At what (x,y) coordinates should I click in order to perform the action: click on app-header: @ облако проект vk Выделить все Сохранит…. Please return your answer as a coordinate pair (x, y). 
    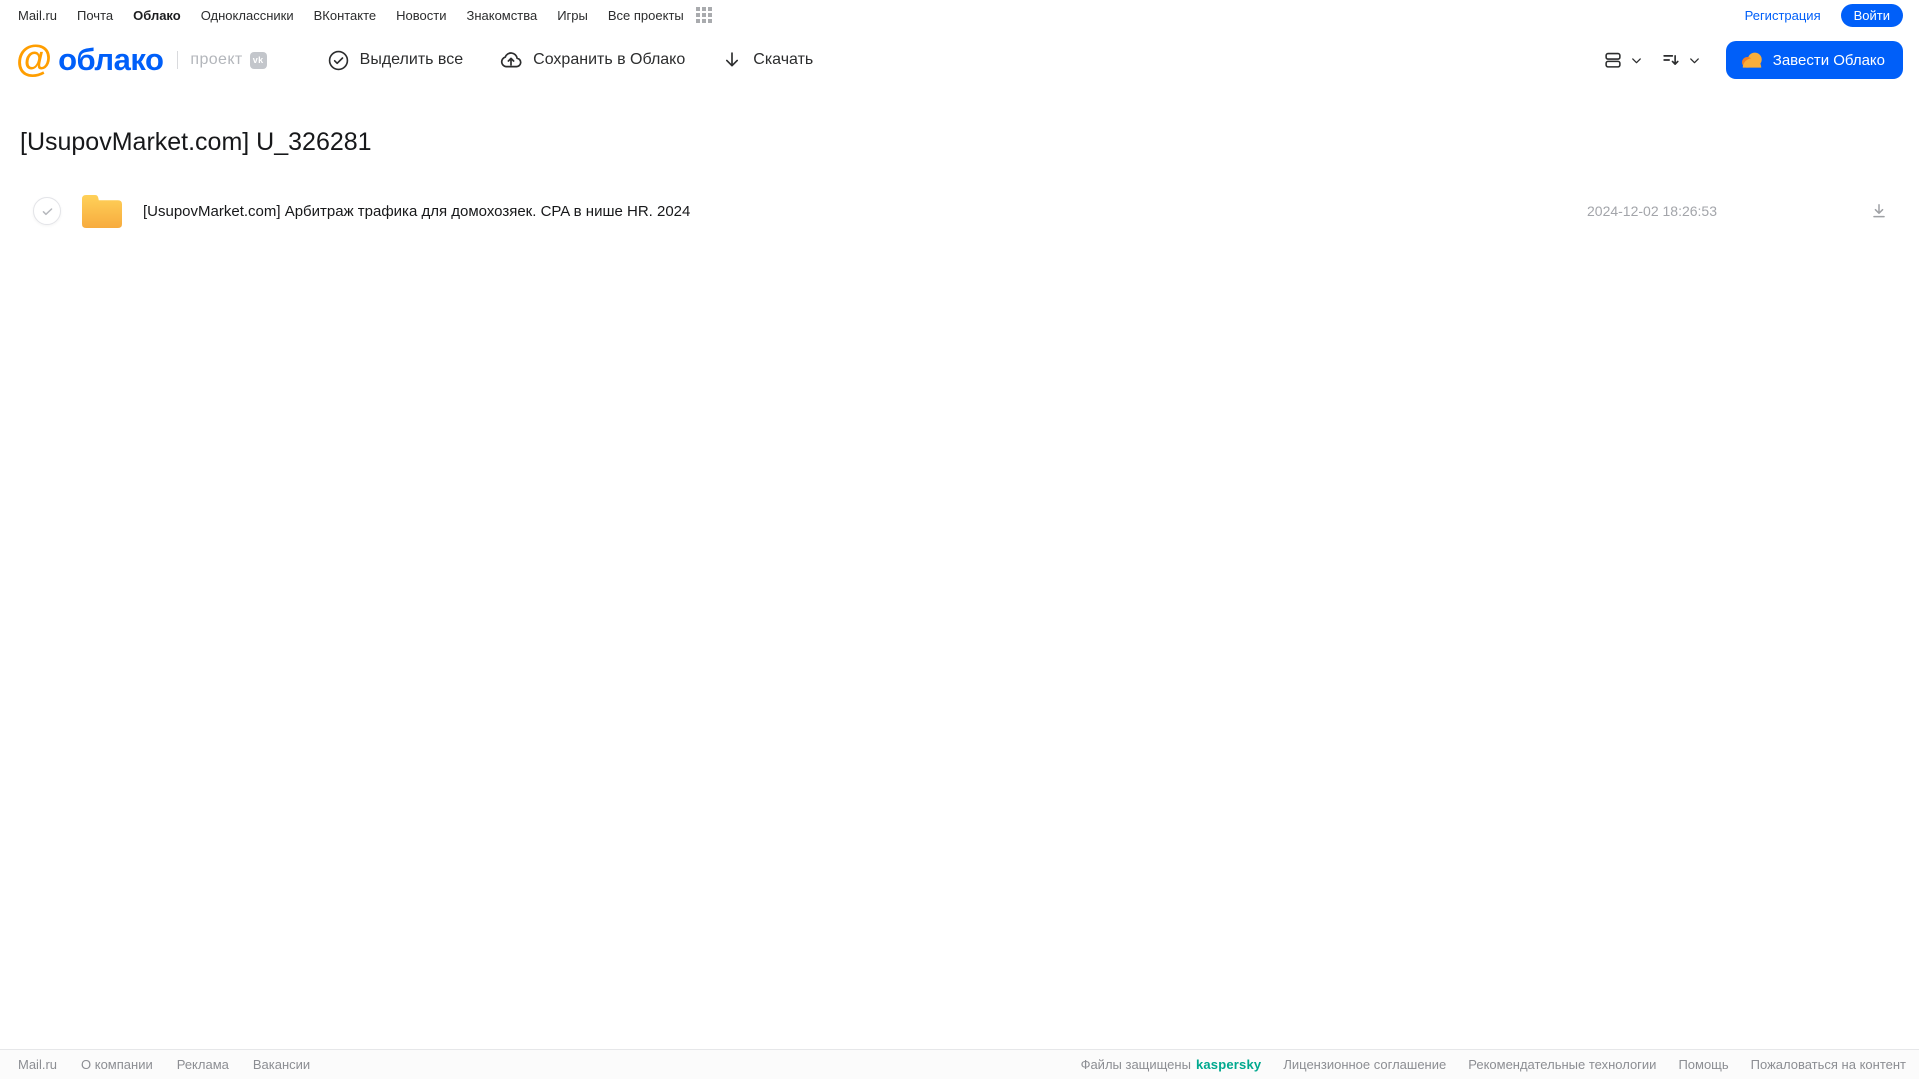
    Looking at the image, I should click on (959, 60).